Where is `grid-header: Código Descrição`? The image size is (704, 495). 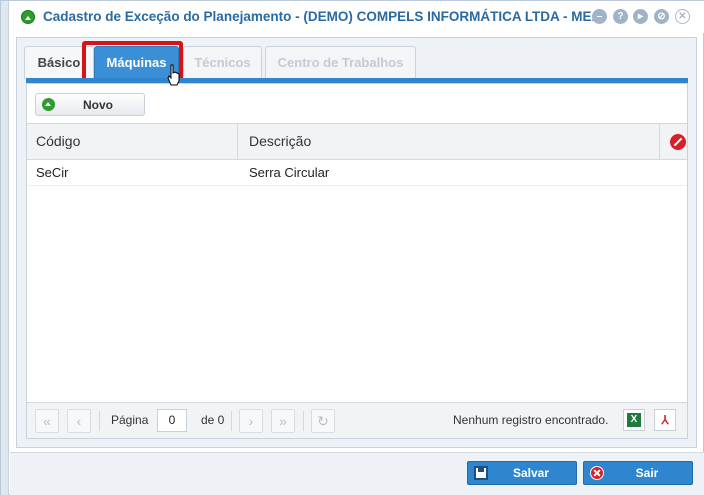
grid-header: Código Descrição is located at coordinates (357, 141).